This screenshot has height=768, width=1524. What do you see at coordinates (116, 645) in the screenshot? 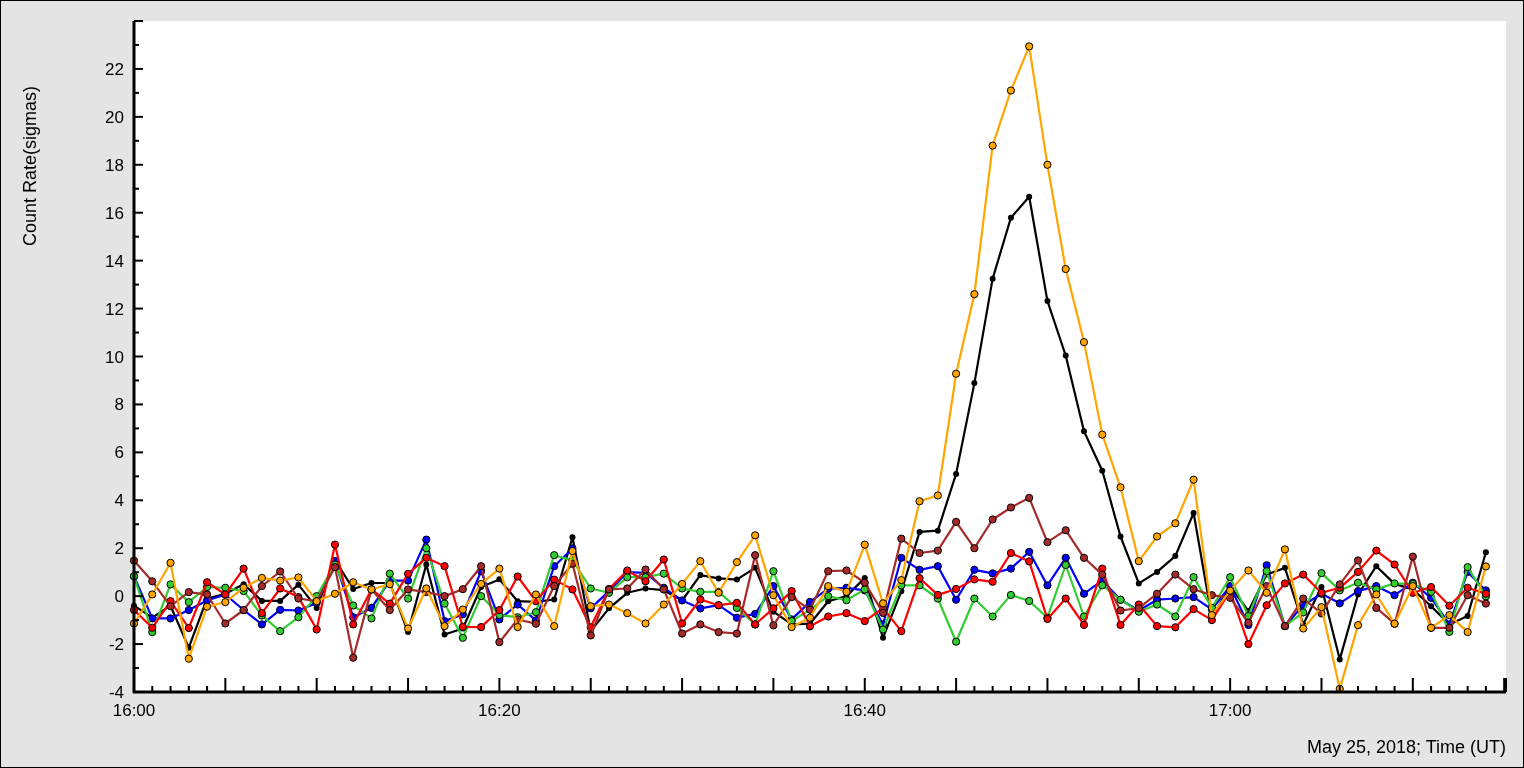
I see `axis-tick-label: -2` at bounding box center [116, 645].